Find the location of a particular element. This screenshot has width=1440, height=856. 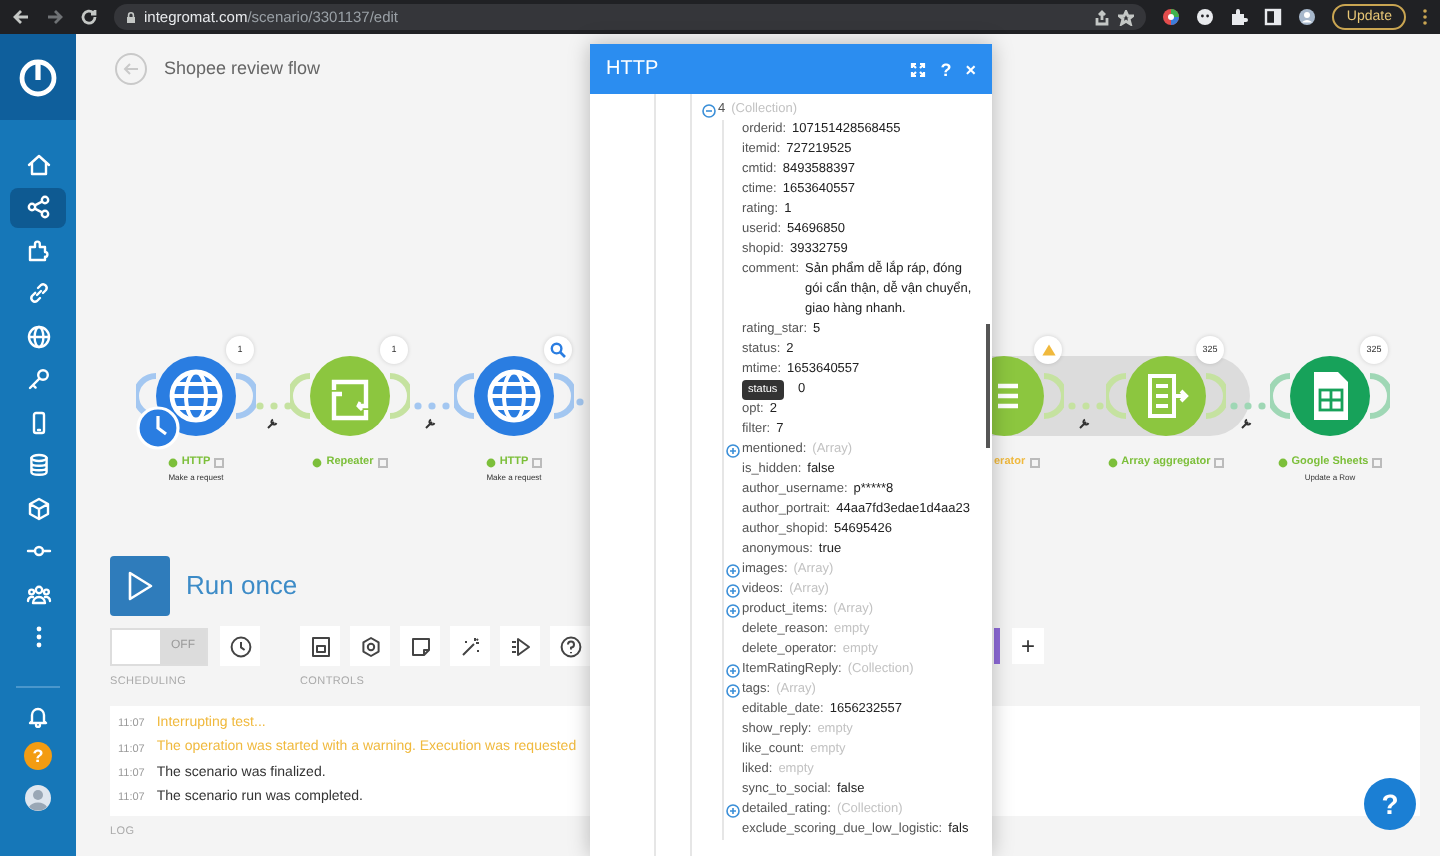

extension-icon is located at coordinates (1205, 17).